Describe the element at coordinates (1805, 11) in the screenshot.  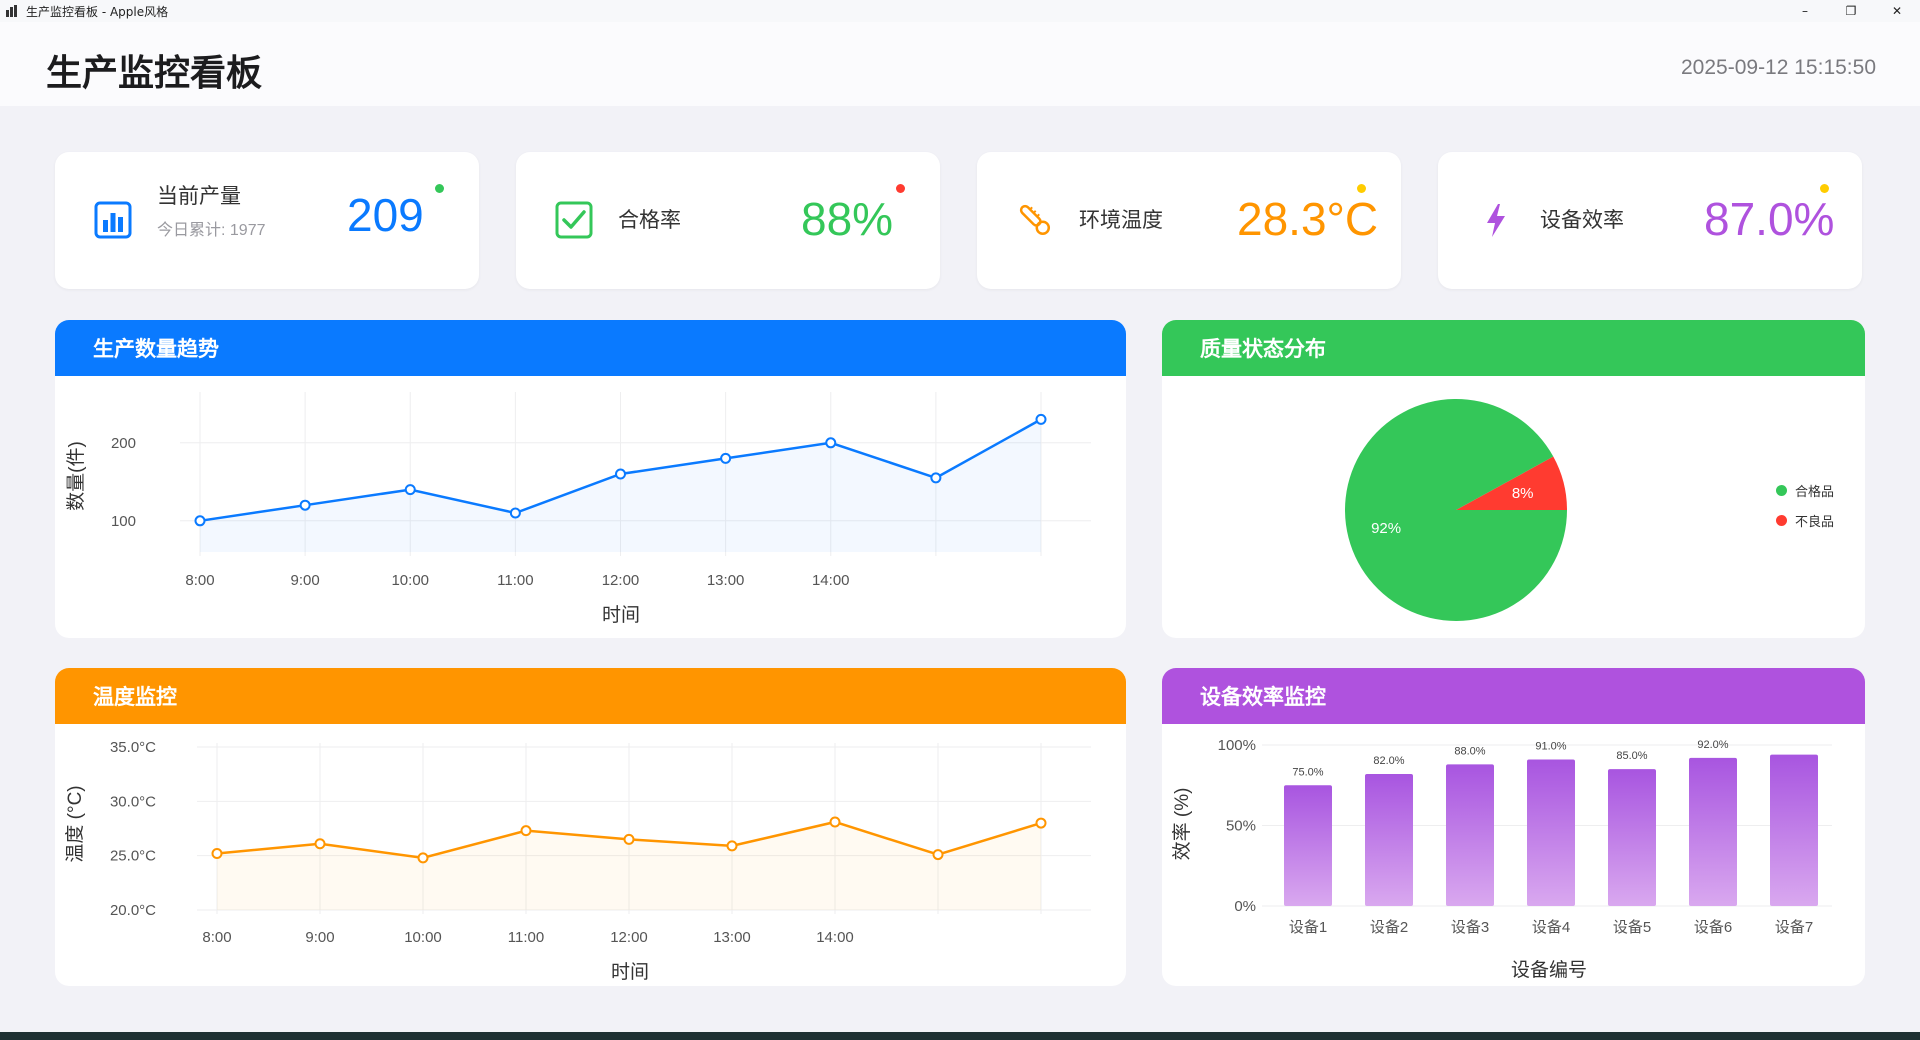
I see `minimize-button: –` at that location.